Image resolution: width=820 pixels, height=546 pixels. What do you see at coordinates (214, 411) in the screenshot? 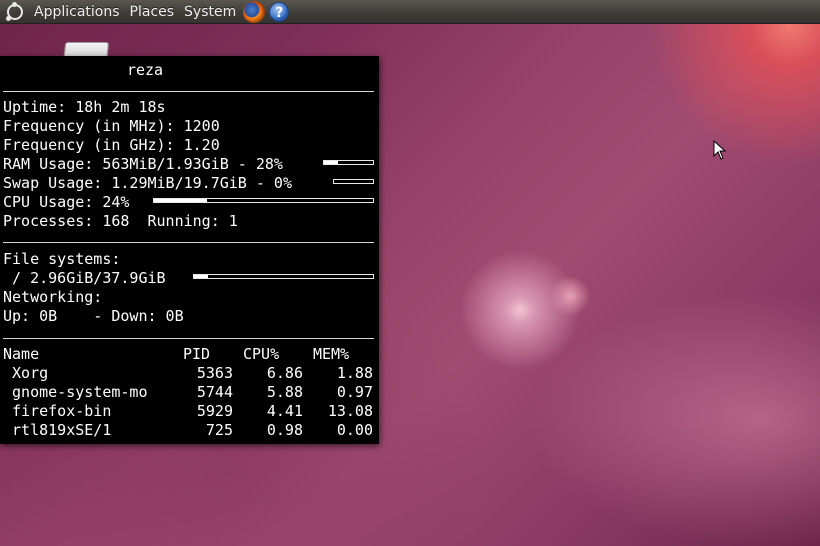
I see `process-pid: 5929` at bounding box center [214, 411].